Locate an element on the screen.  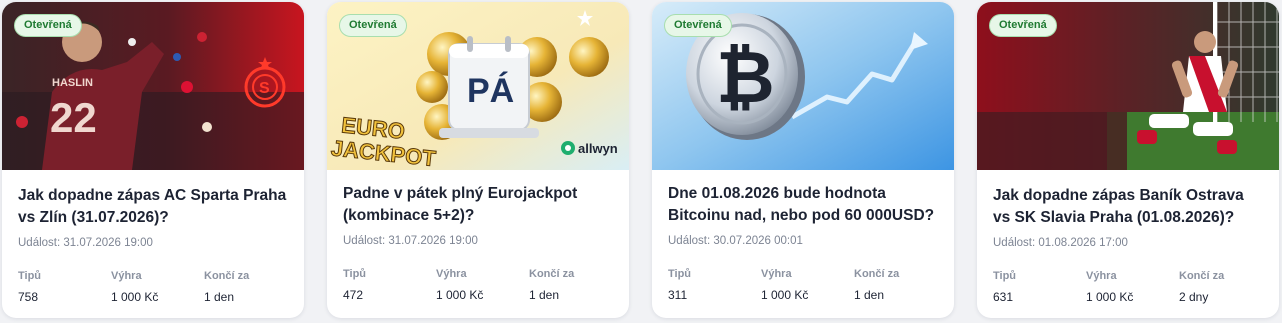
event-date: Událost: 30.07.2026 00:01 is located at coordinates (735, 241).